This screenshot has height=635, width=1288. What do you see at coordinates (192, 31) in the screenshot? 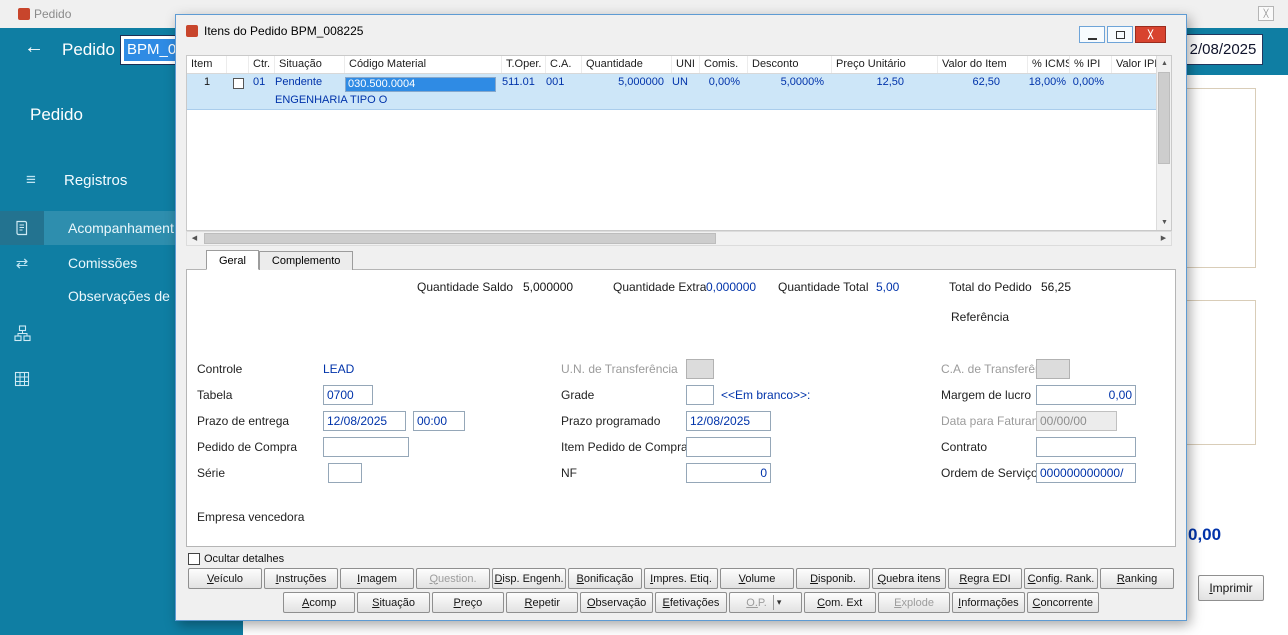
I see `dialog-app-icon` at bounding box center [192, 31].